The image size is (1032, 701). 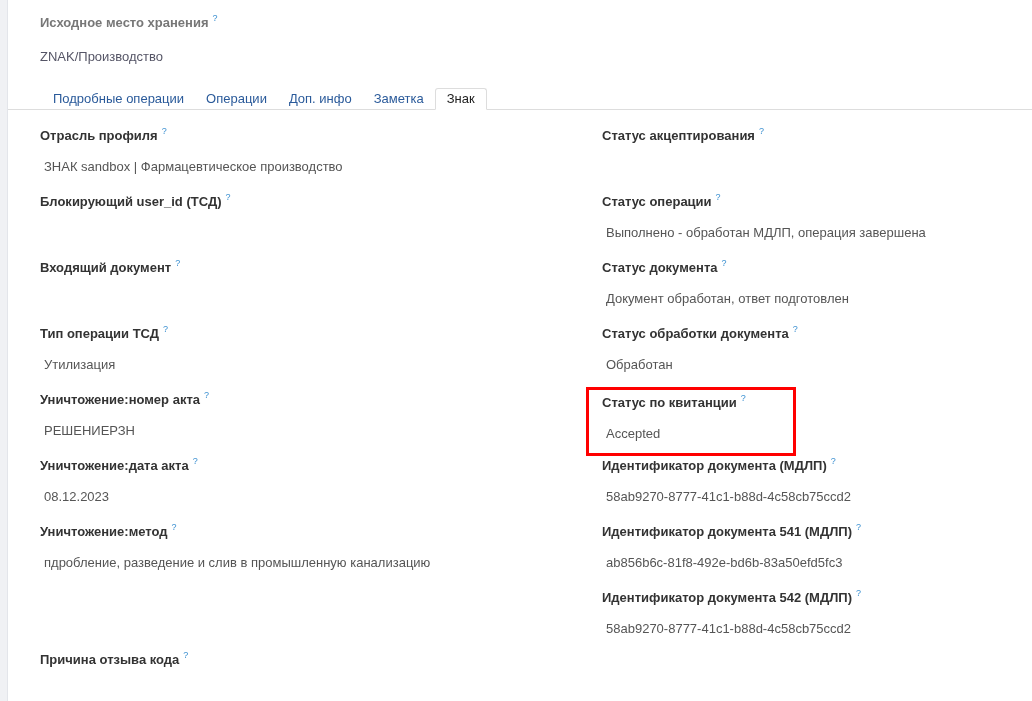 I want to click on field-label: Исходное место хранения, so click(x=124, y=23).